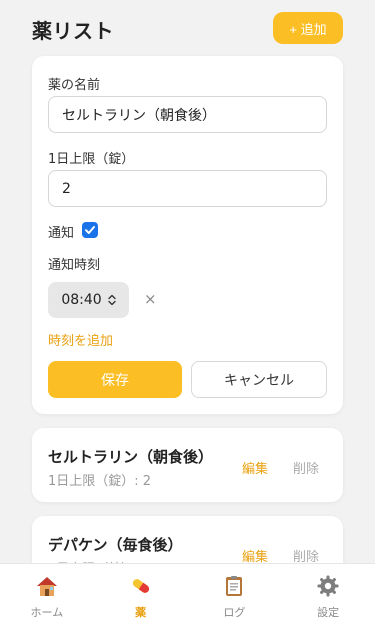  Describe the element at coordinates (61, 233) in the screenshot. I see `notify-label: 通知` at that location.